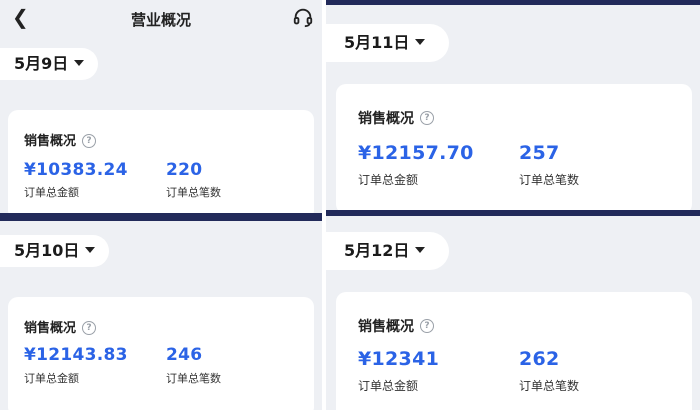 The image size is (700, 410). What do you see at coordinates (161, 217) in the screenshot?
I see `divider` at bounding box center [161, 217].